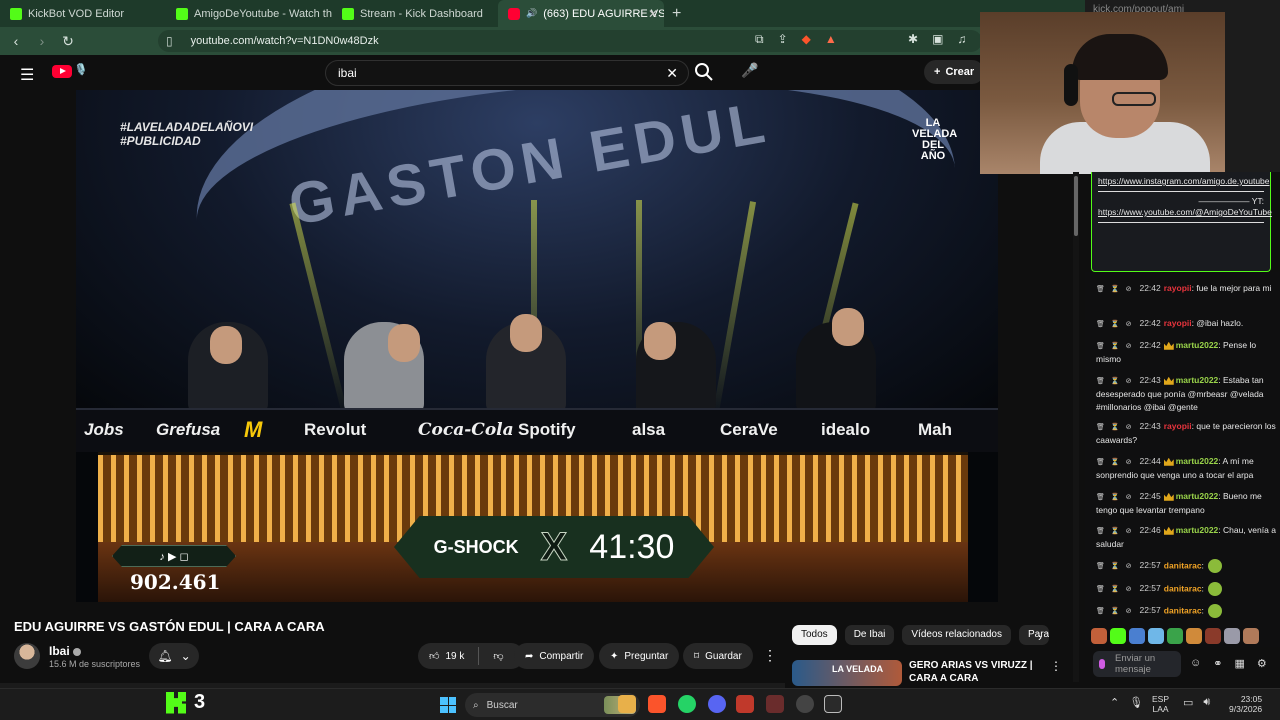 Image resolution: width=1280 pixels, height=720 pixels. I want to click on share-button: ➦ Compartir, so click(554, 656).